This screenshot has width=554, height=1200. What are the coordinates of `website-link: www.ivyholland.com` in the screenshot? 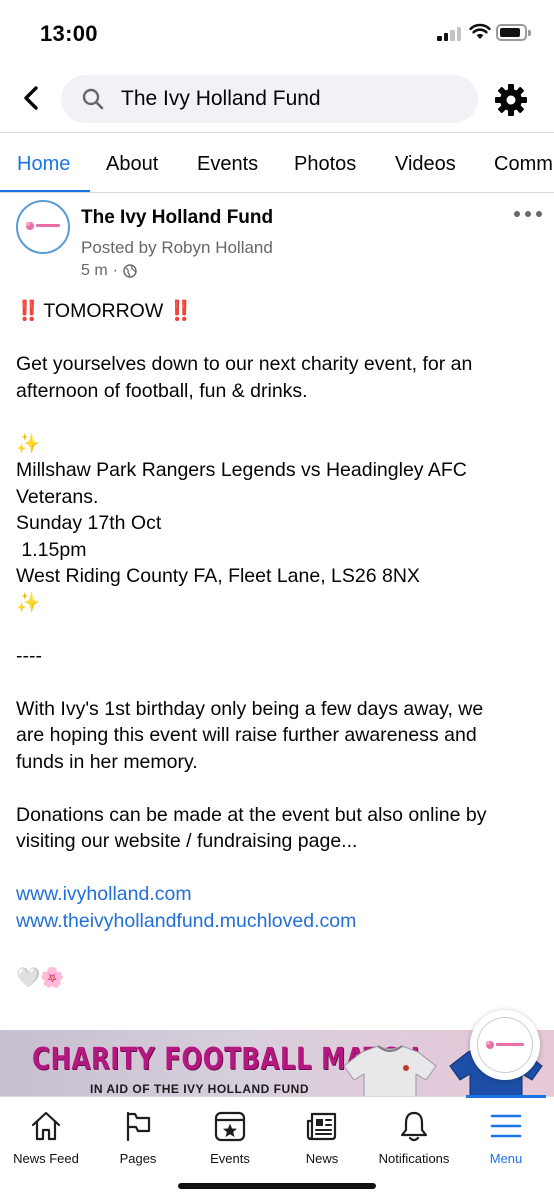 It's located at (276, 894).